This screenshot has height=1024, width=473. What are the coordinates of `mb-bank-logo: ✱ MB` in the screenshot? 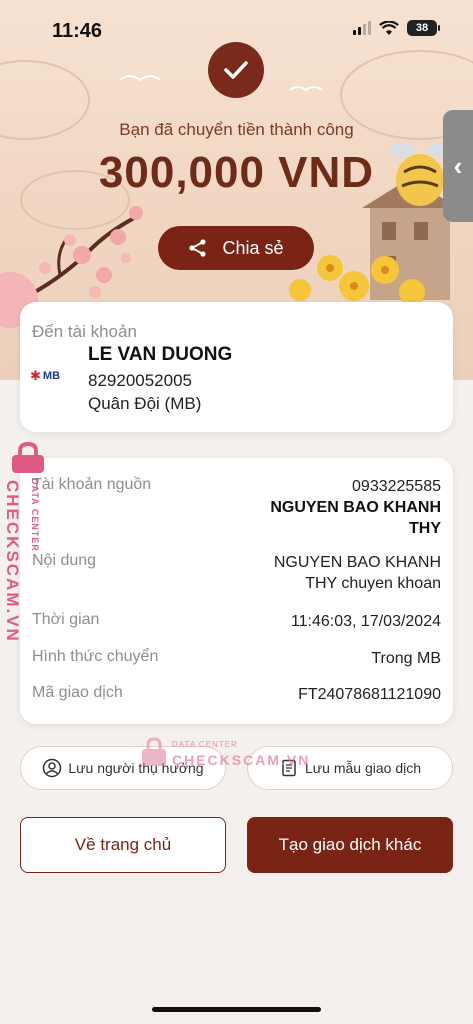 It's located at (45, 375).